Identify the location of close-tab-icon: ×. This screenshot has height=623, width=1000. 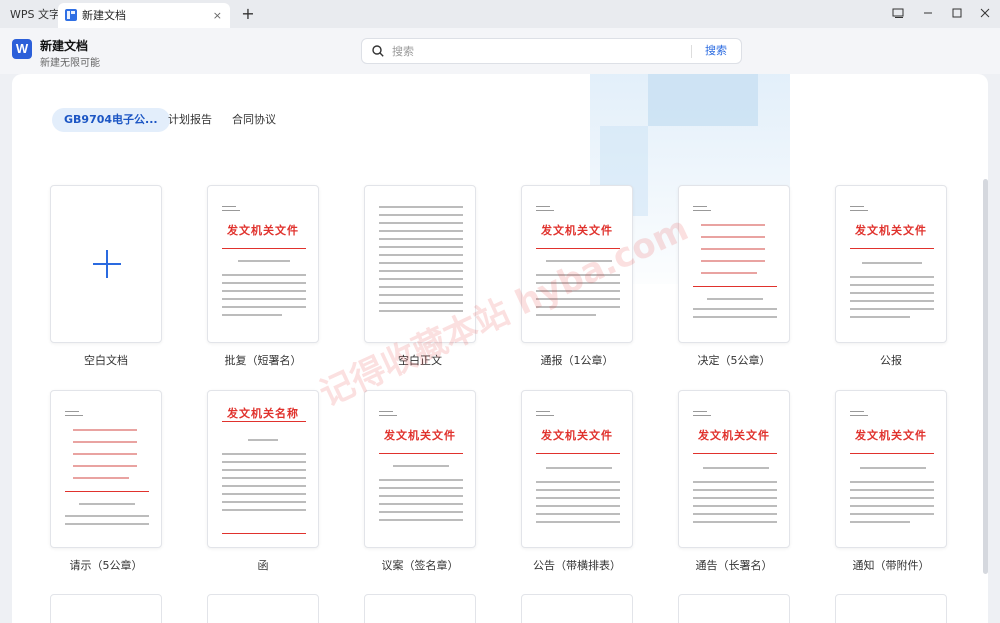
(217, 15).